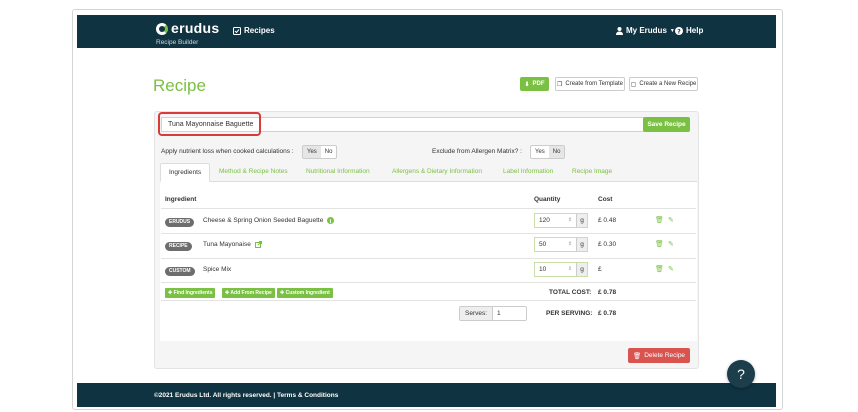 The image size is (858, 412). Describe the element at coordinates (217, 269) in the screenshot. I see `ingredient-name: Spice Mix` at that location.